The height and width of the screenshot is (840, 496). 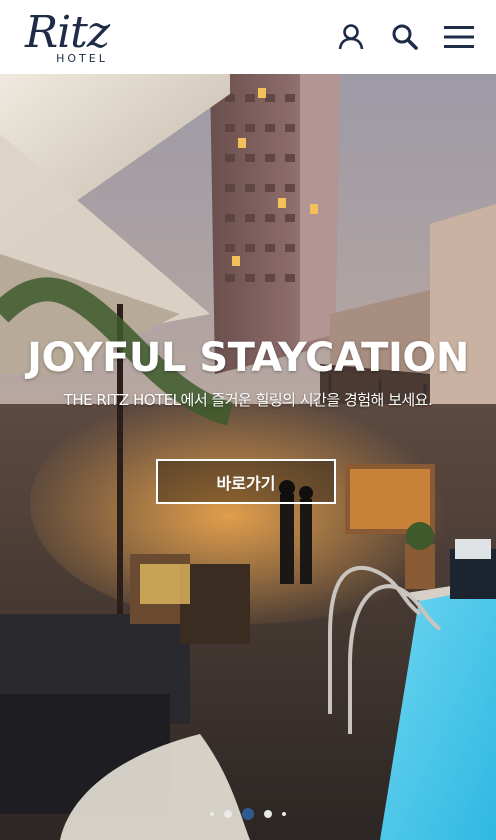 I want to click on account-button, so click(x=351, y=37).